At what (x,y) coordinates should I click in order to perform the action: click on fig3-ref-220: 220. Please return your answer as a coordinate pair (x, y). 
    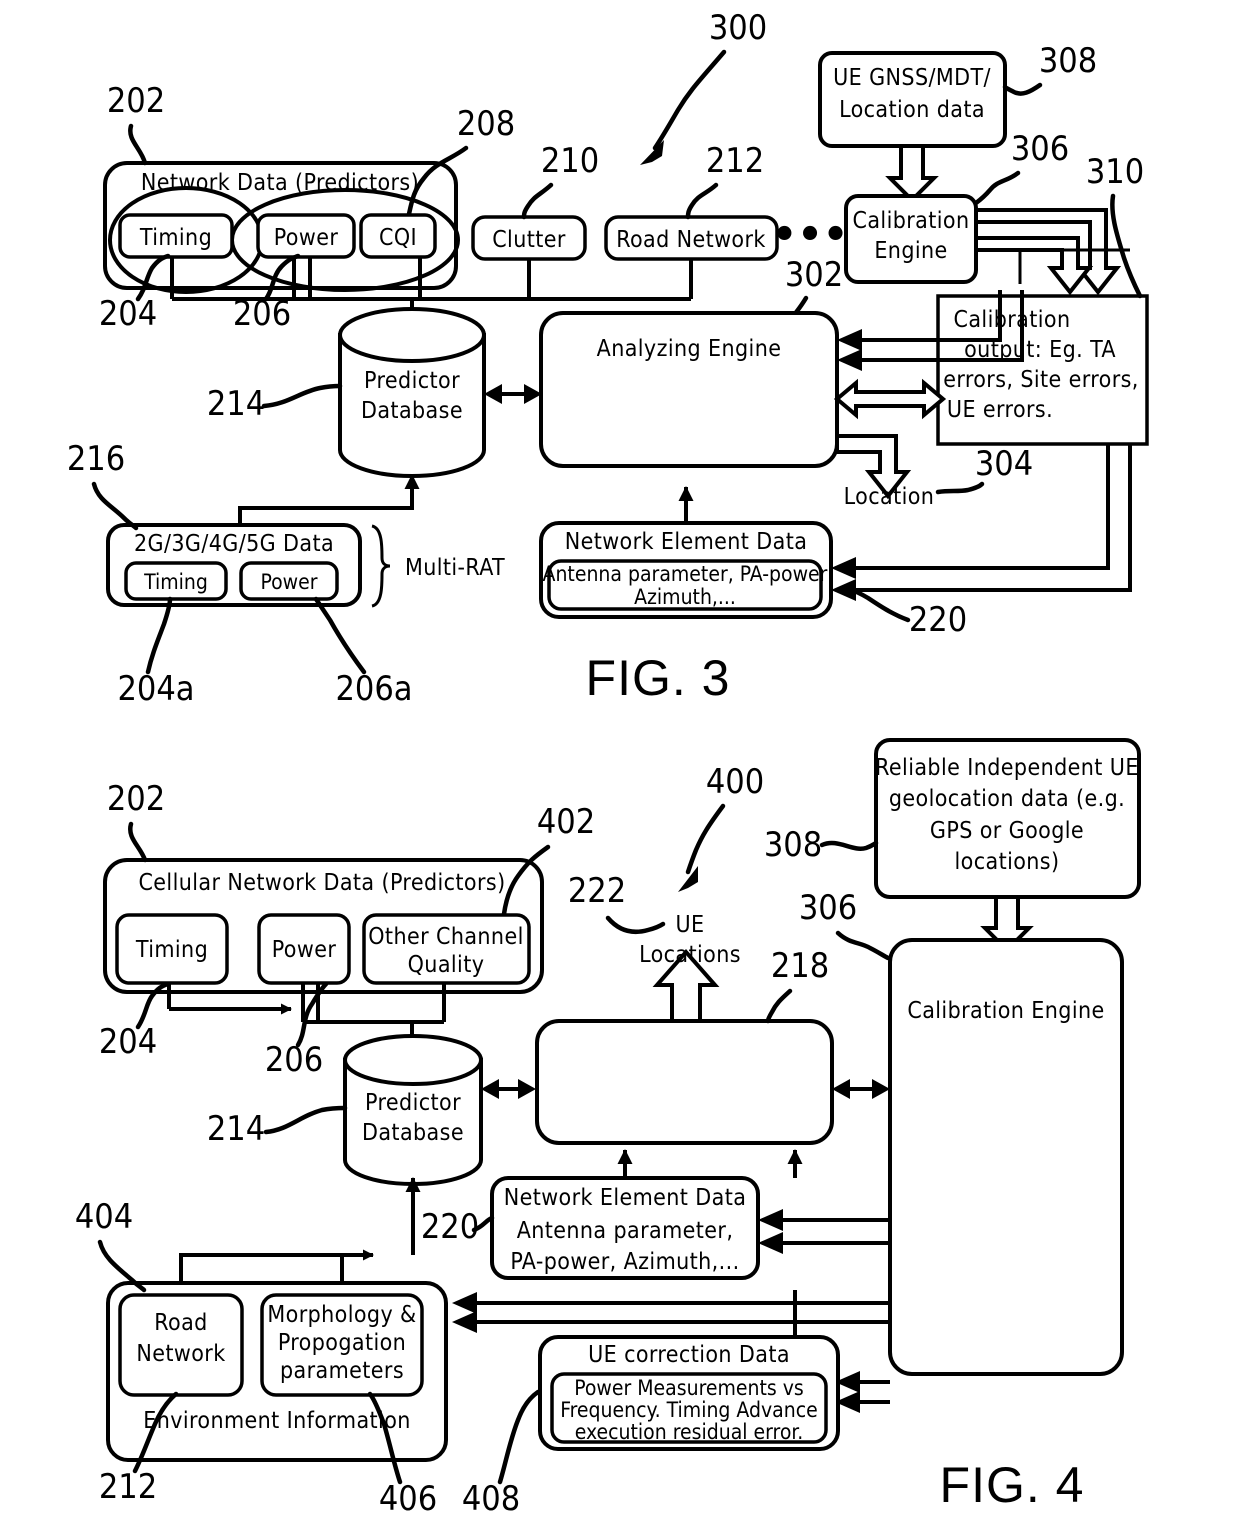
    Looking at the image, I should click on (938, 620).